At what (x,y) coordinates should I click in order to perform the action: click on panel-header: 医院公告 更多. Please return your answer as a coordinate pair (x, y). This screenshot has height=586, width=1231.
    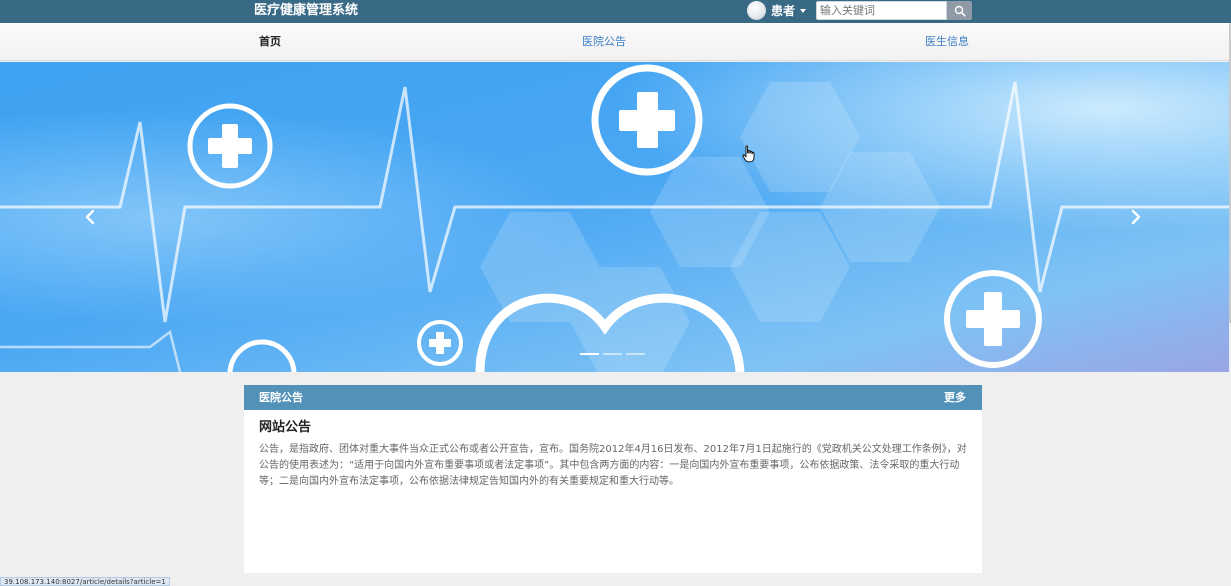
    Looking at the image, I should click on (613, 397).